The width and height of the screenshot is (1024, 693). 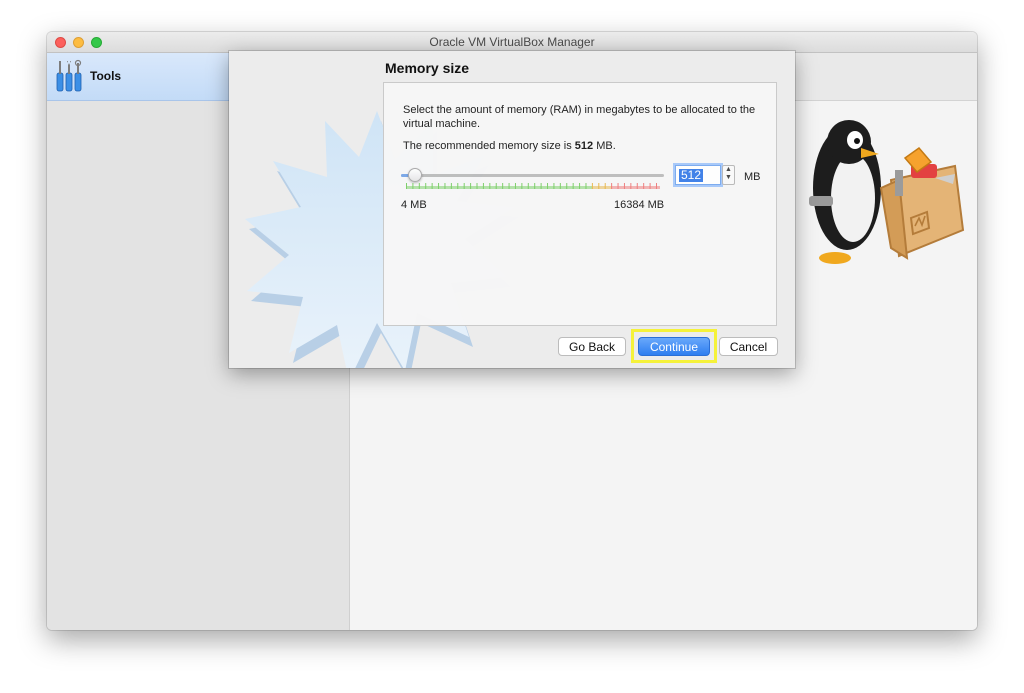 I want to click on title-bar: Oracle VM VirtualBox Manager, so click(x=512, y=42).